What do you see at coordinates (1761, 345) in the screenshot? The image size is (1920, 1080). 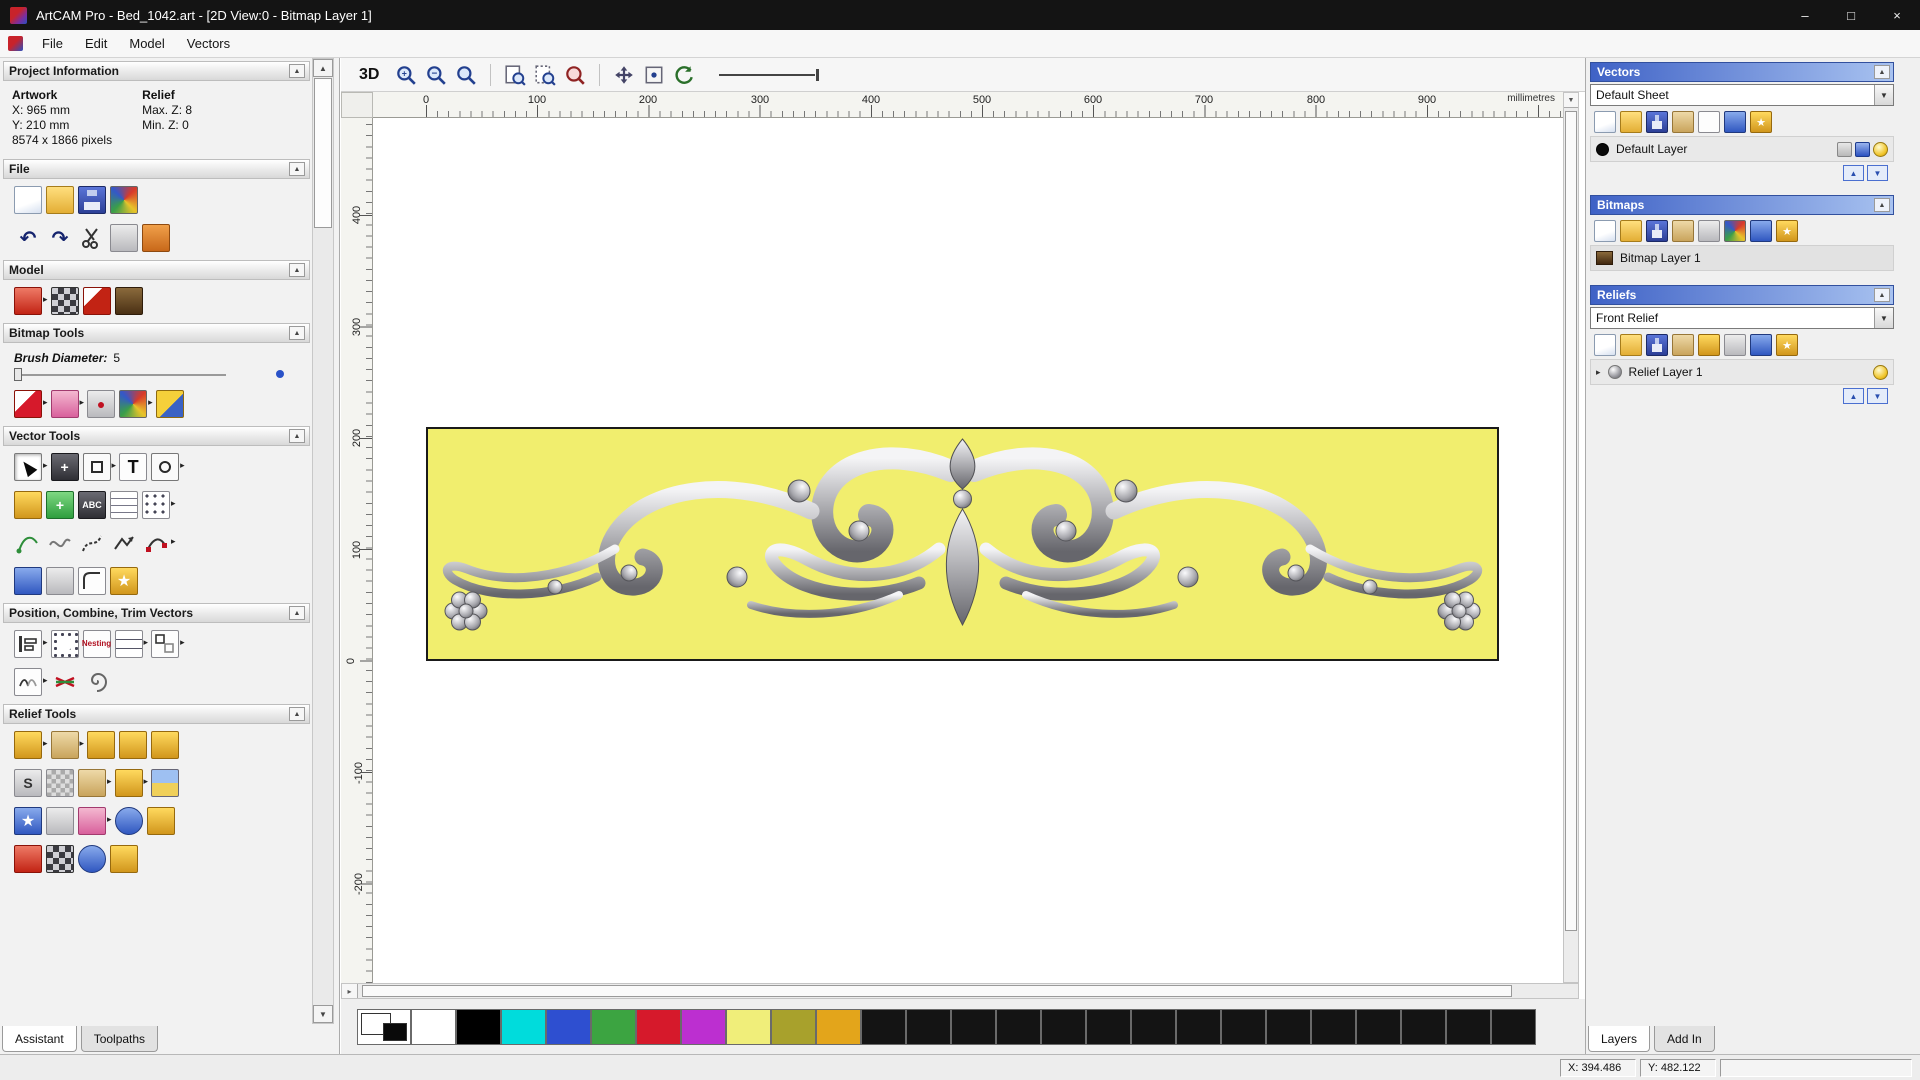 I see `delete-relief-layer-icon` at bounding box center [1761, 345].